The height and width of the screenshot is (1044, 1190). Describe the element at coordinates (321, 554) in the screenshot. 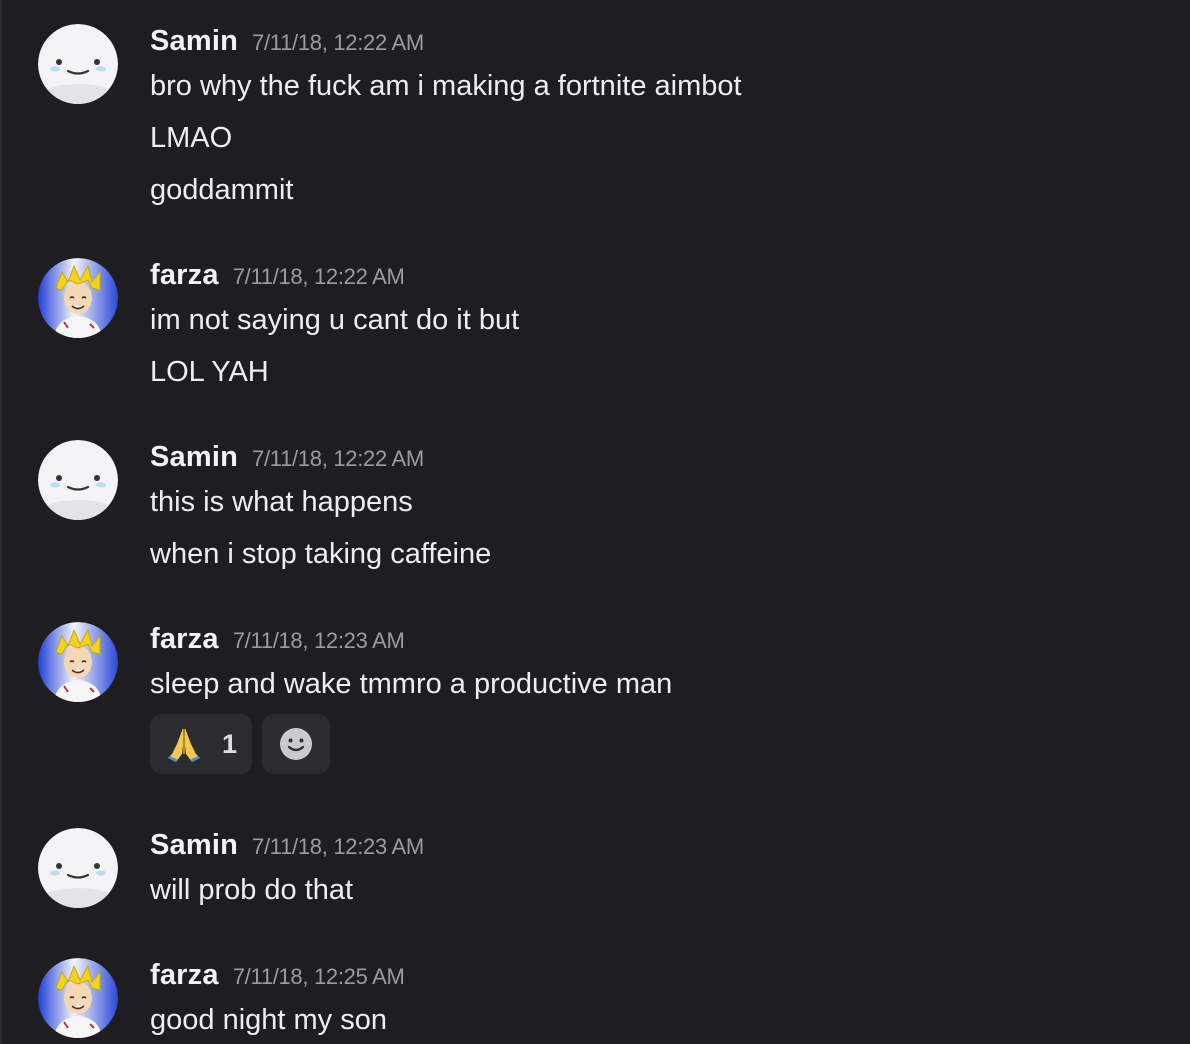

I see `message-text: when i stop taking caffeine` at that location.